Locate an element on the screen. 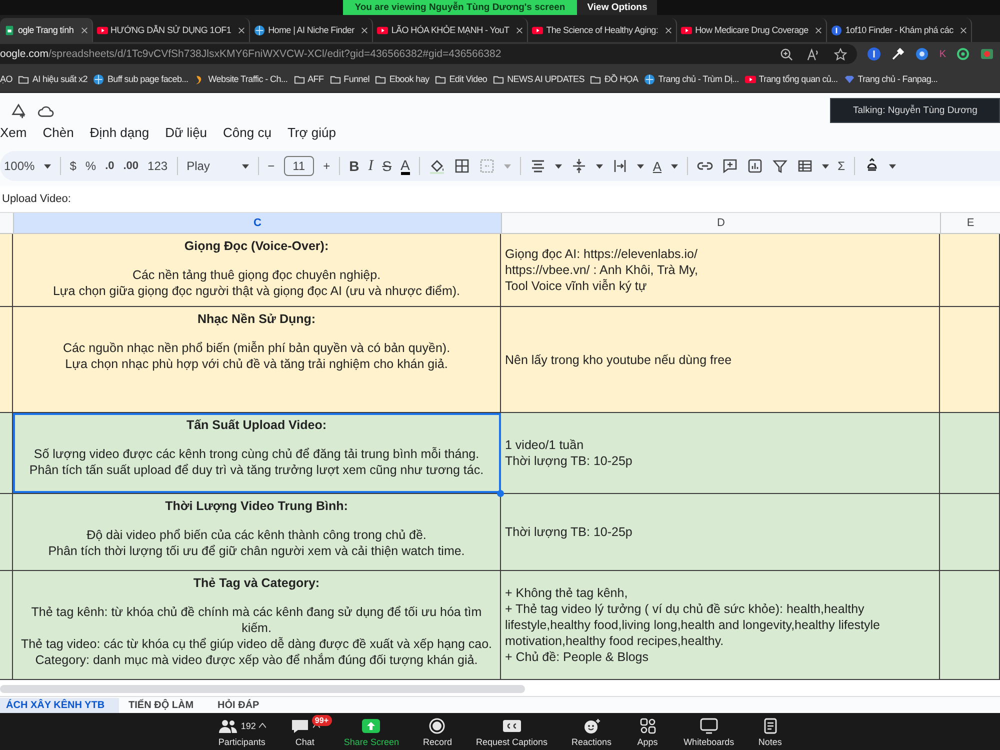 This screenshot has height=750, width=1000. meeting-control-button: Whiteboards is located at coordinates (709, 731).